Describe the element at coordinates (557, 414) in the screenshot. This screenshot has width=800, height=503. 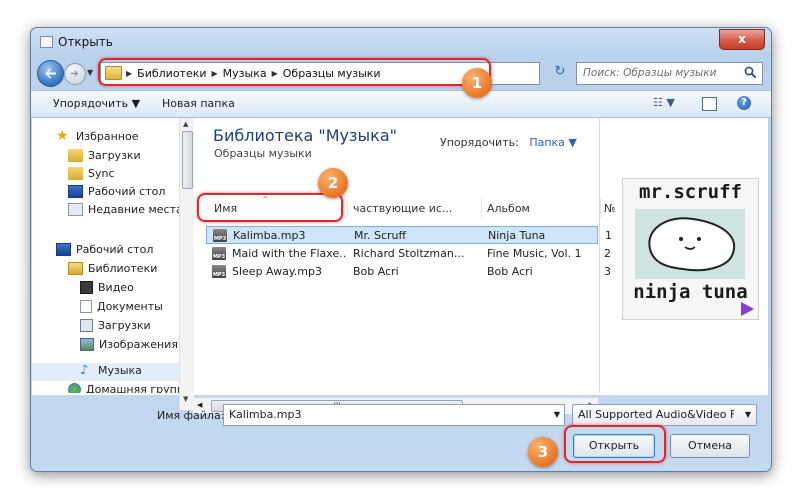
I see `filename-dropdown-icon: ▼` at that location.